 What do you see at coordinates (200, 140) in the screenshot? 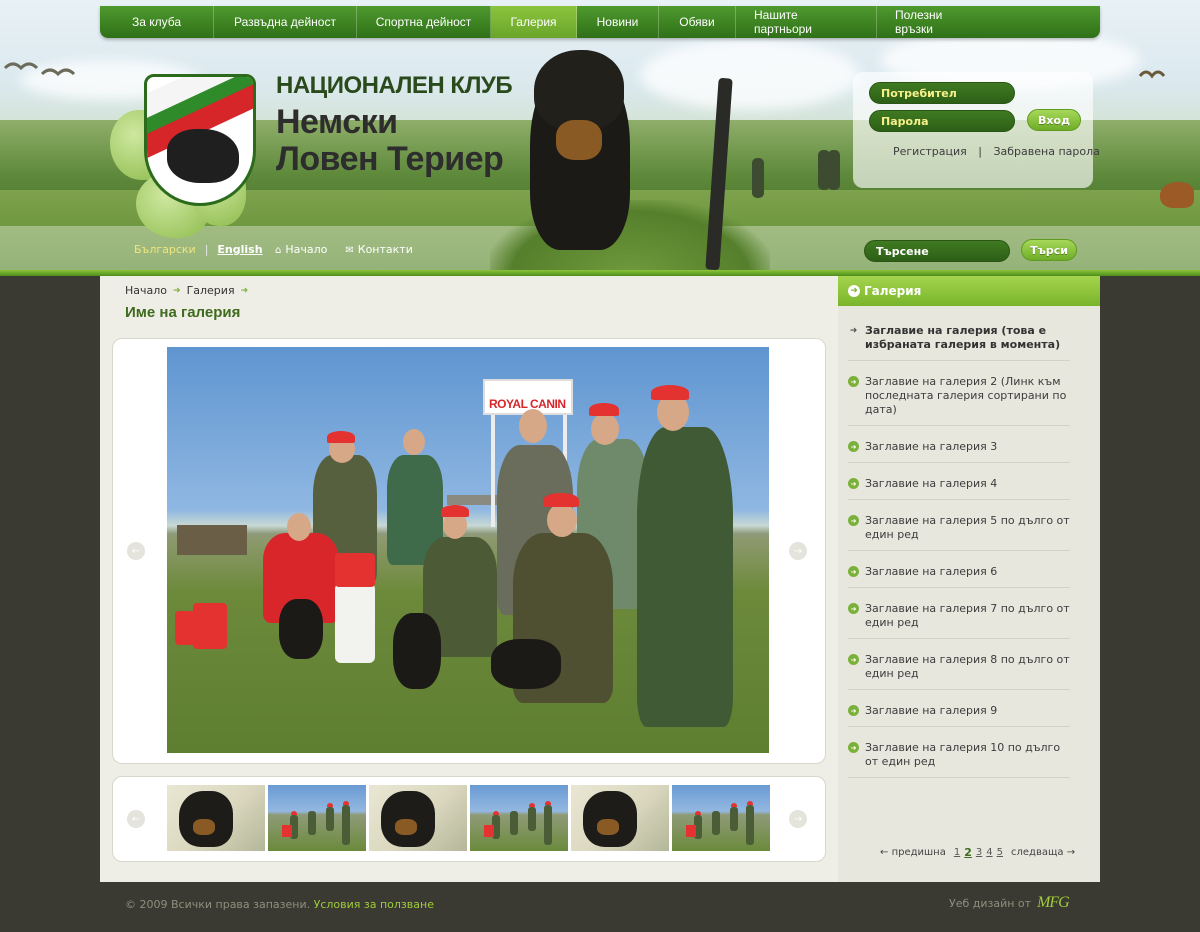
I see `club-logo-shield` at bounding box center [200, 140].